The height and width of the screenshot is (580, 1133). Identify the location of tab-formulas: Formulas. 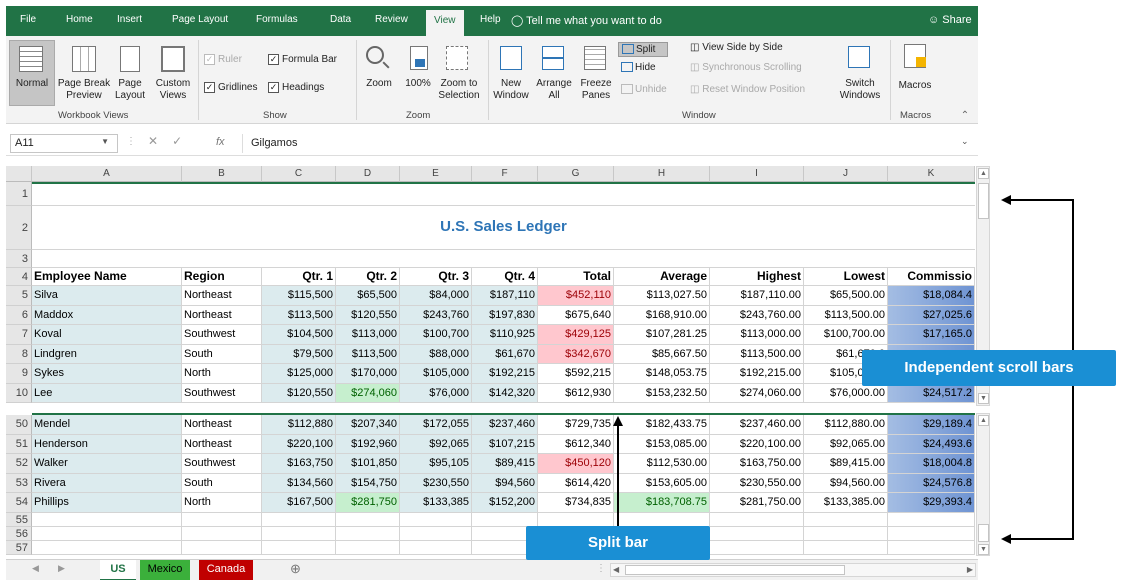
(277, 19).